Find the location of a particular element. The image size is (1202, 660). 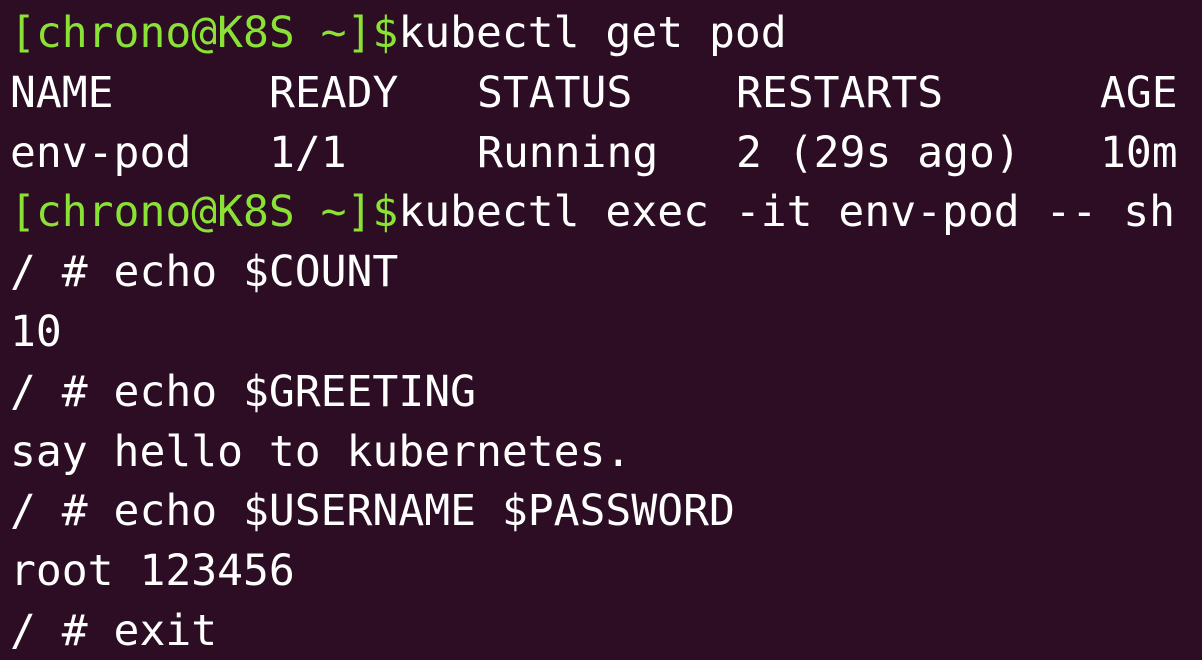

shell-output-credentials: root 123456 is located at coordinates (152, 571).